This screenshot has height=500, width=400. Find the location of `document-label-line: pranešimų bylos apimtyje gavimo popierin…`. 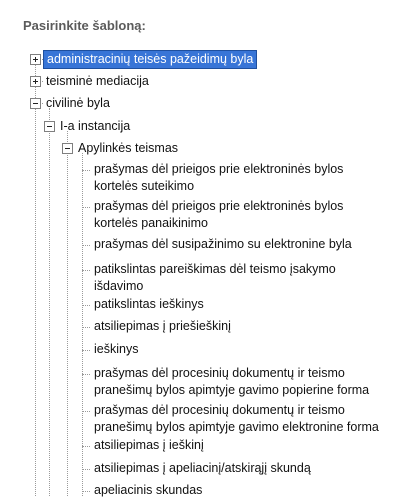

document-label-line: pranešimų bylos apimtyje gavimo popierin… is located at coordinates (232, 390).